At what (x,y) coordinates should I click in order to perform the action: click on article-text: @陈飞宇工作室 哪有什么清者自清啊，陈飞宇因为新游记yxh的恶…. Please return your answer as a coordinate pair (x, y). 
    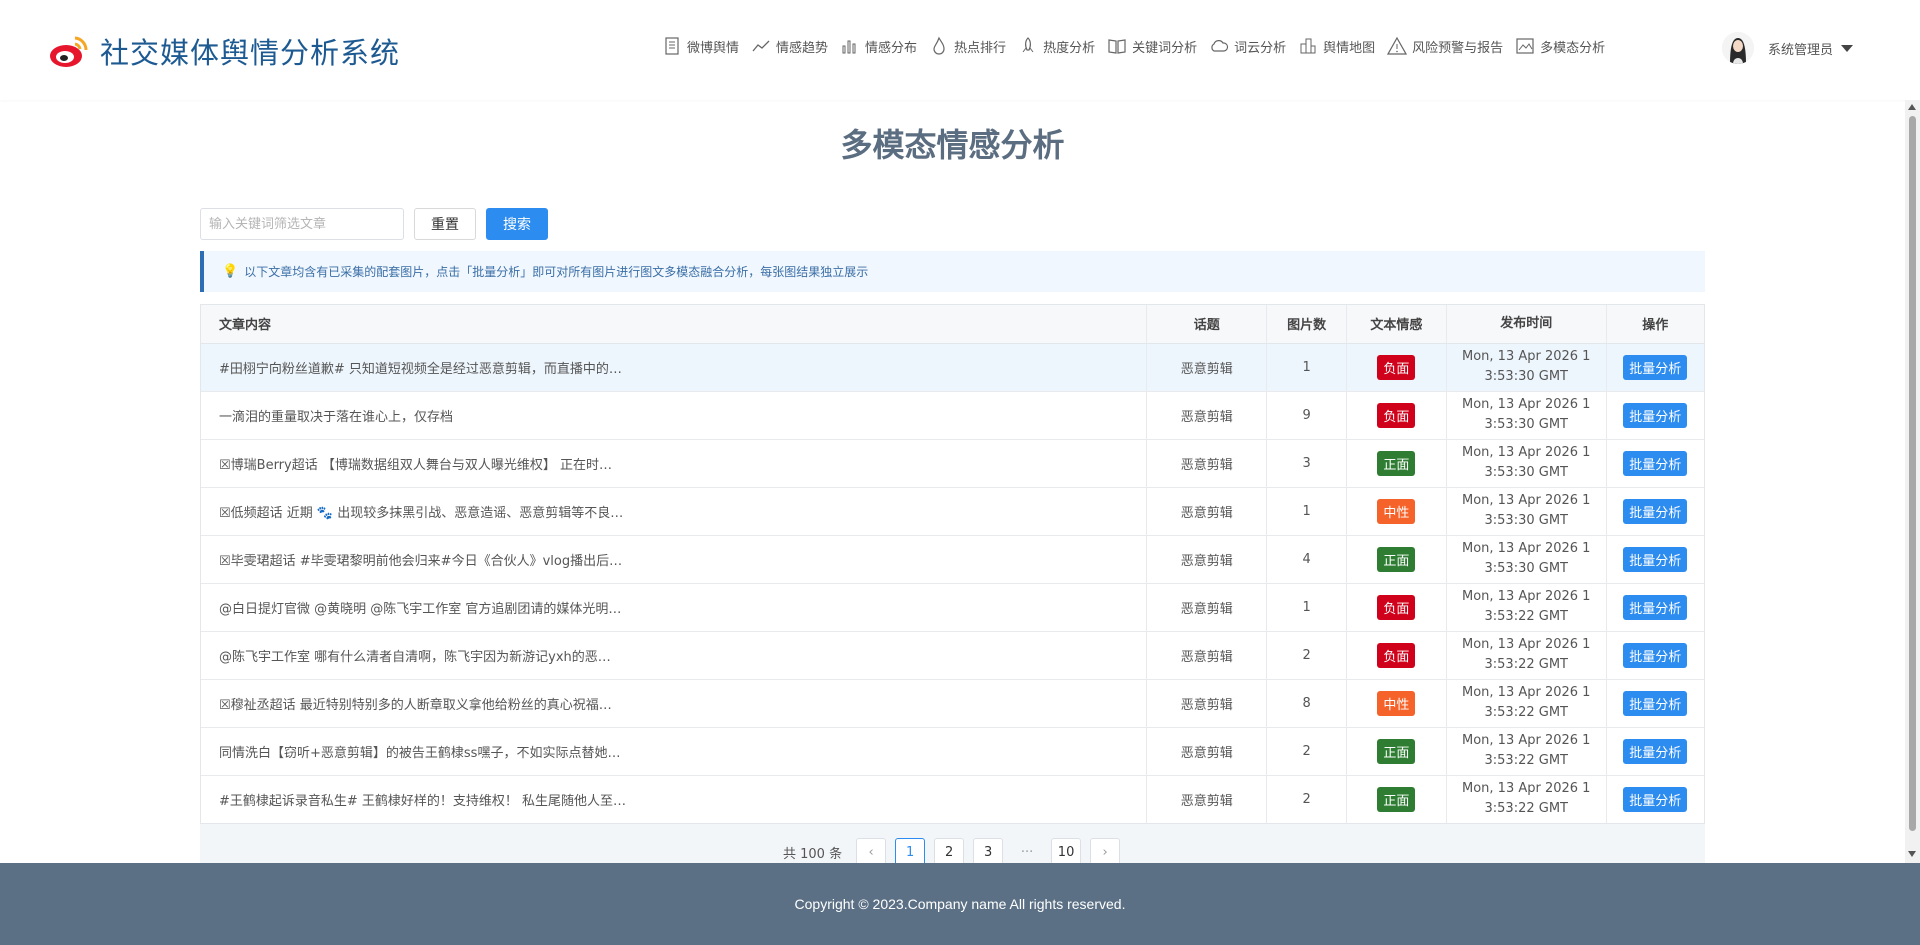
    Looking at the image, I should click on (415, 657).